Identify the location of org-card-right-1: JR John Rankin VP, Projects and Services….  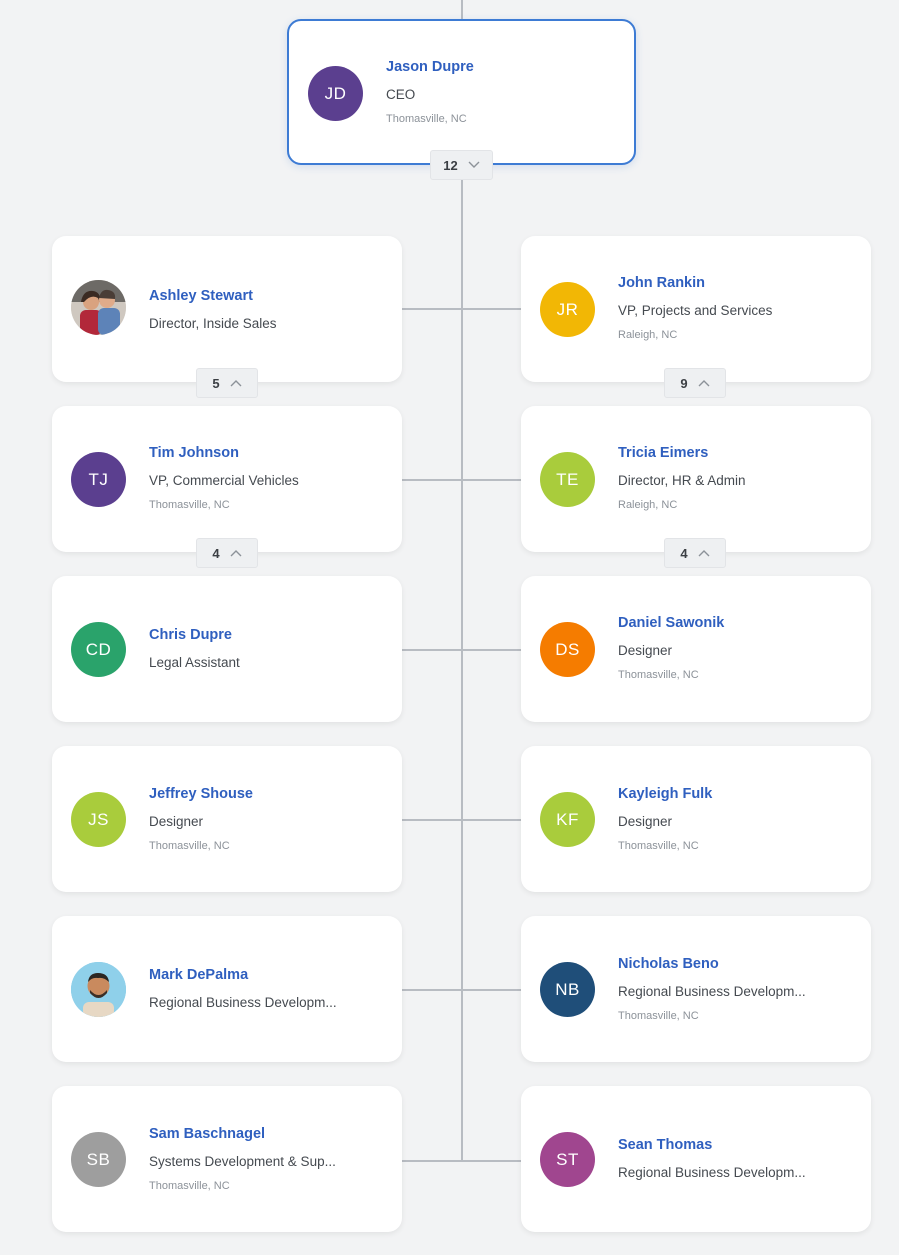
(696, 309).